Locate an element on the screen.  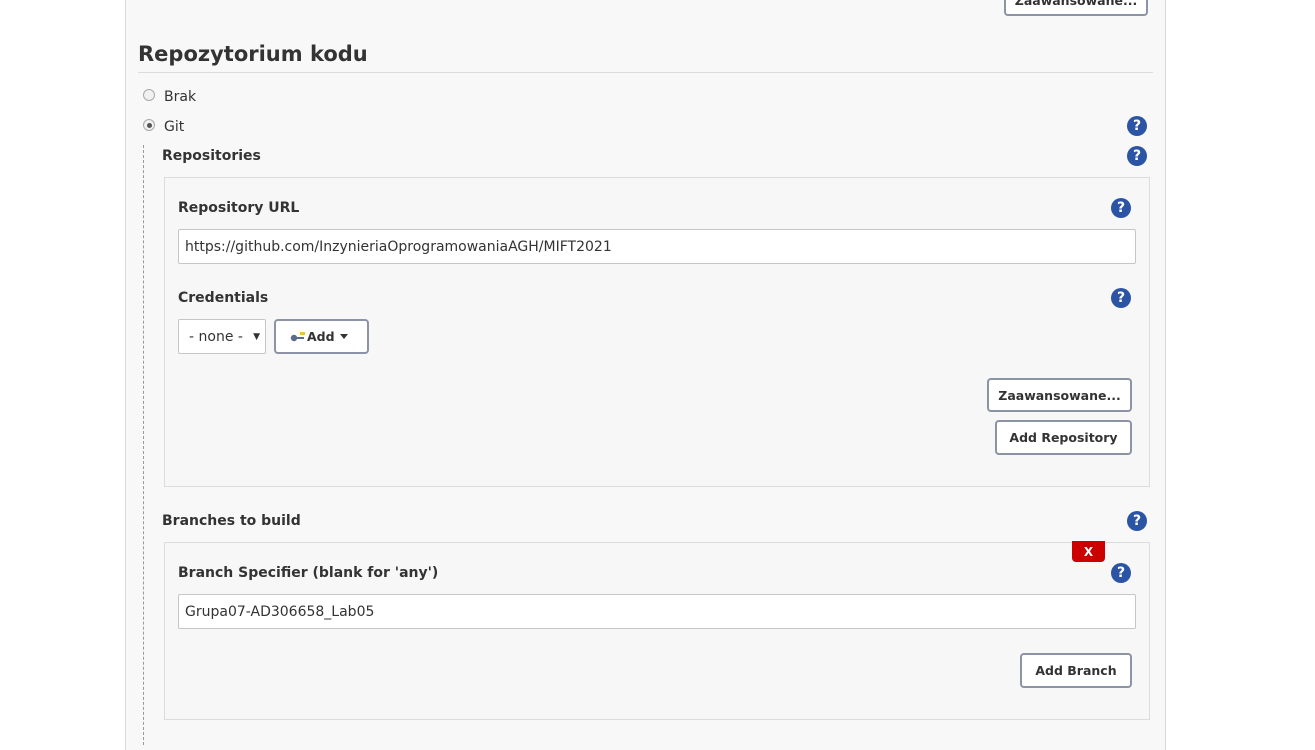
radio-brak-label: Brak is located at coordinates (180, 97).